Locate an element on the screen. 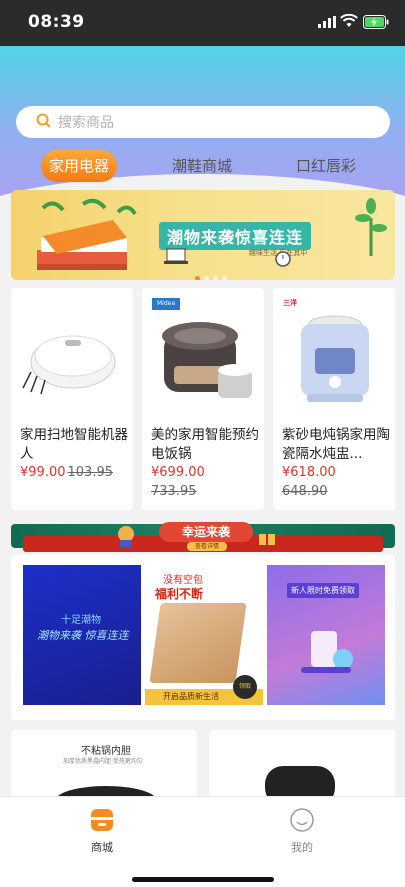  category-tabs: 家用电器 潮鞋商城 口红唇彩 is located at coordinates (202, 167).